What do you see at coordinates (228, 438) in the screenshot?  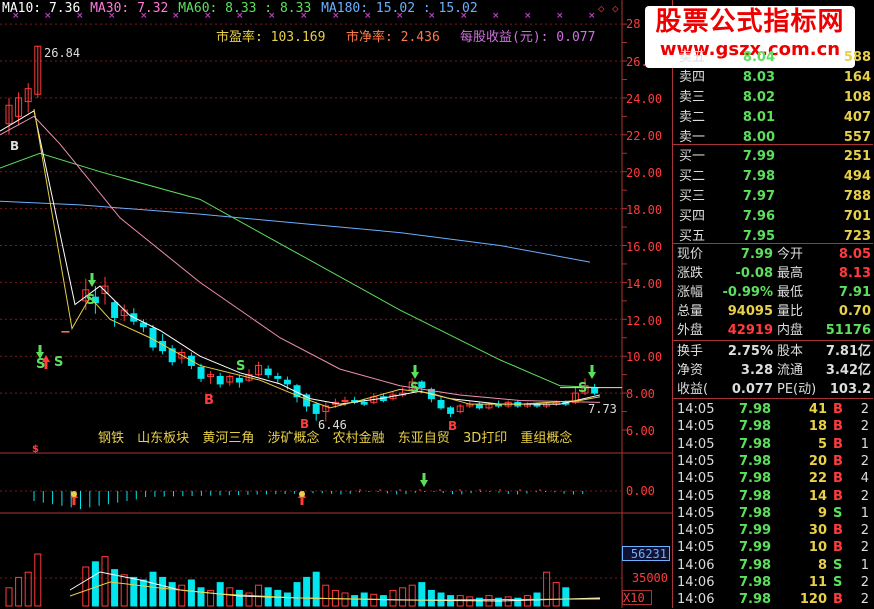 I see `concept-tag: 黄河三角` at bounding box center [228, 438].